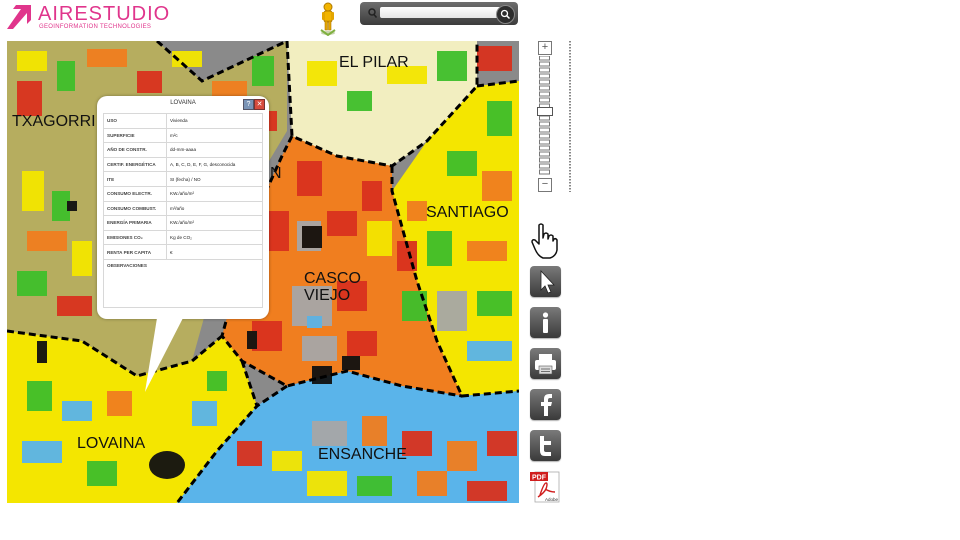 This screenshot has height=540, width=960. I want to click on facebook-icon, so click(546, 405).